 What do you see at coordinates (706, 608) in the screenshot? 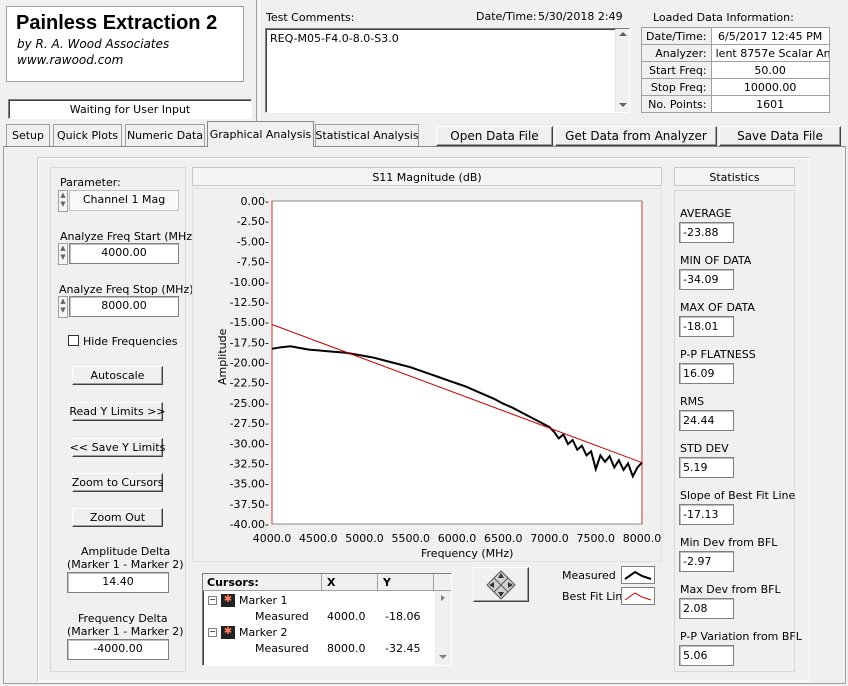
I see `stat-max-dev-value: 2.08` at bounding box center [706, 608].